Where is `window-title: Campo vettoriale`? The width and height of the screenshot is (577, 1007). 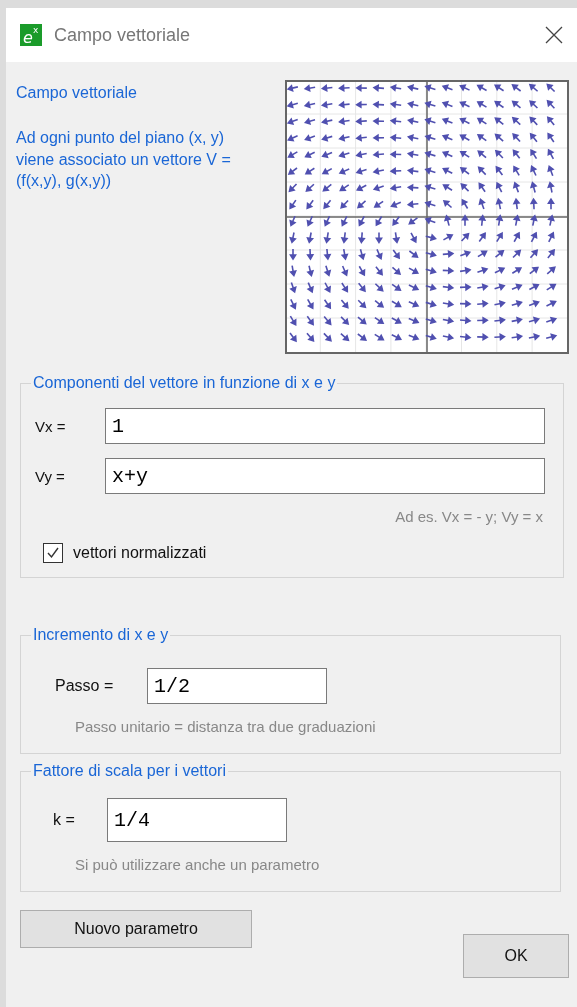 window-title: Campo vettoriale is located at coordinates (123, 35).